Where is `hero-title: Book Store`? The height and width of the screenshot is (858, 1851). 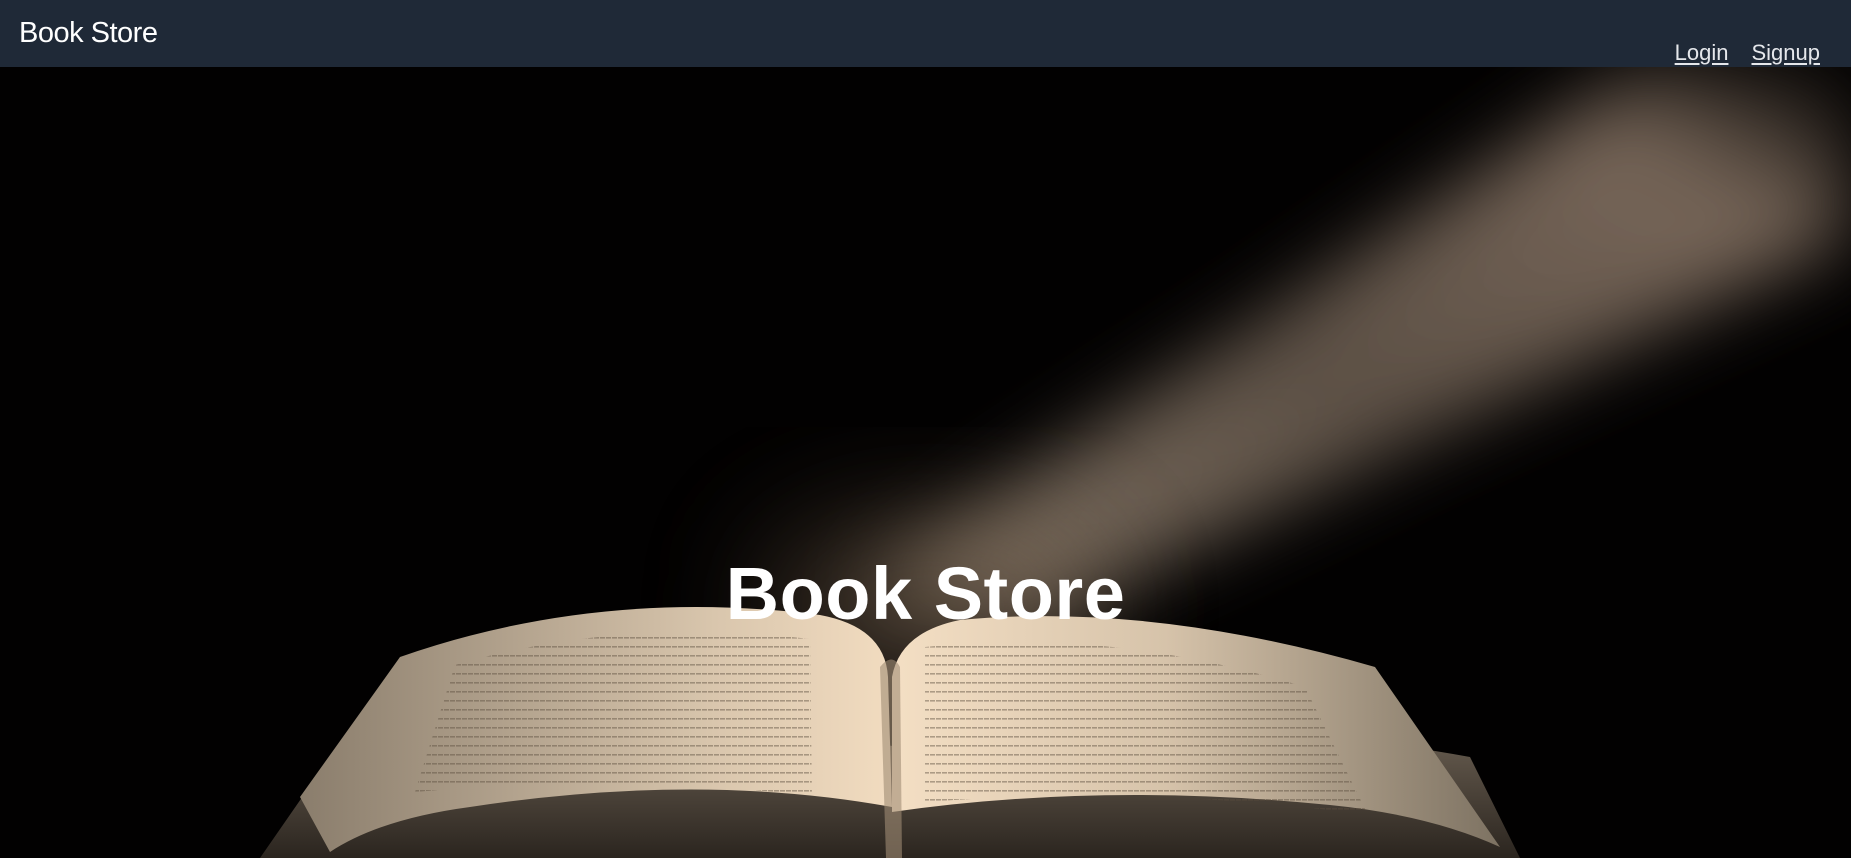 hero-title: Book Store is located at coordinates (925, 593).